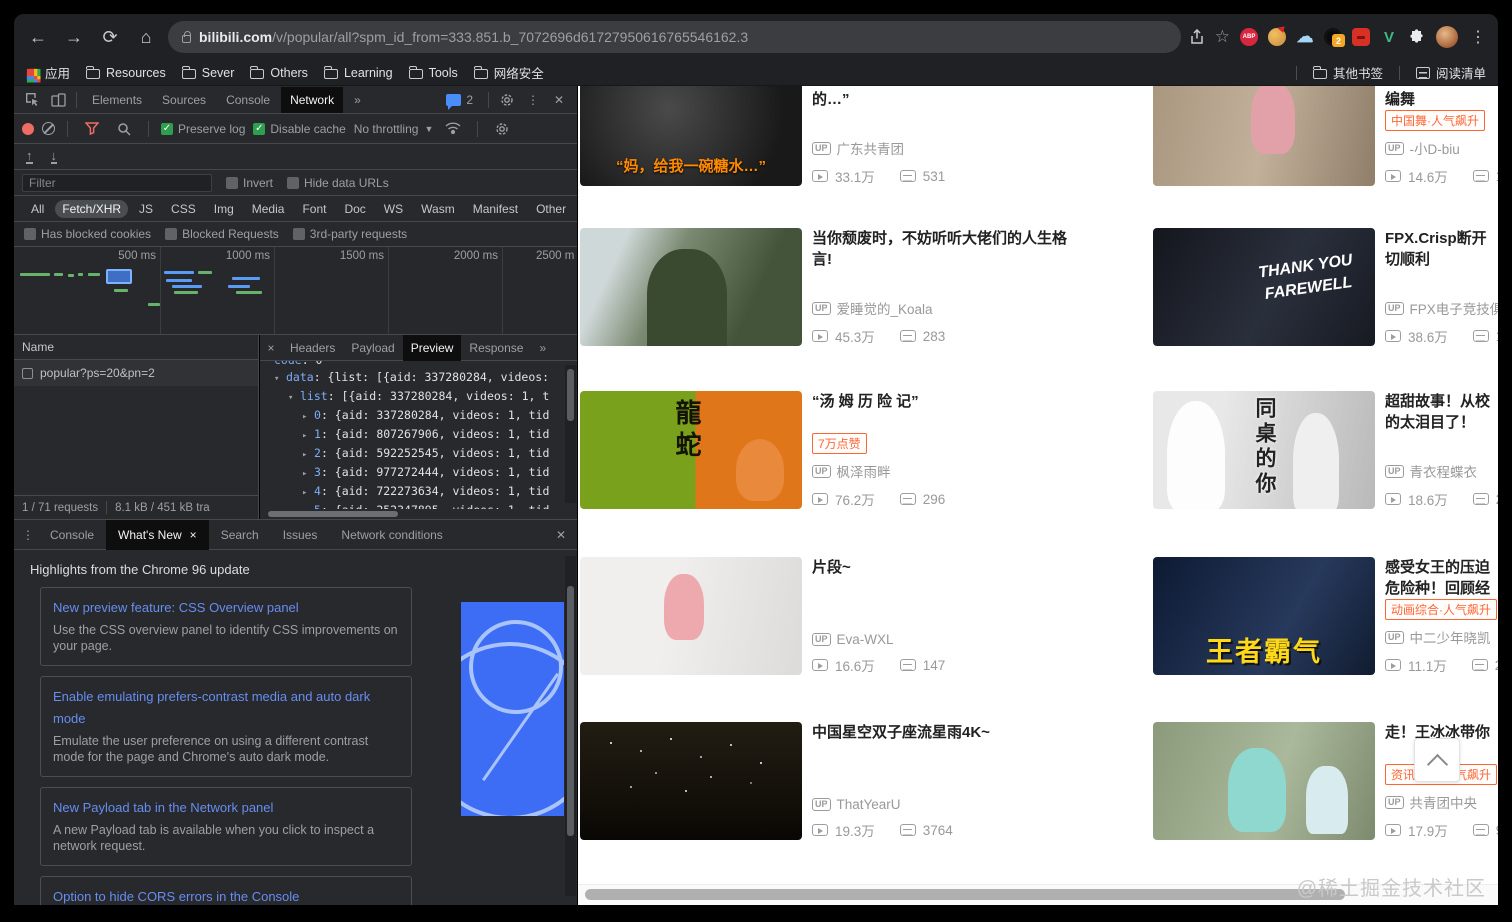 The height and width of the screenshot is (922, 1512). I want to click on tab-payload: Payload, so click(372, 348).